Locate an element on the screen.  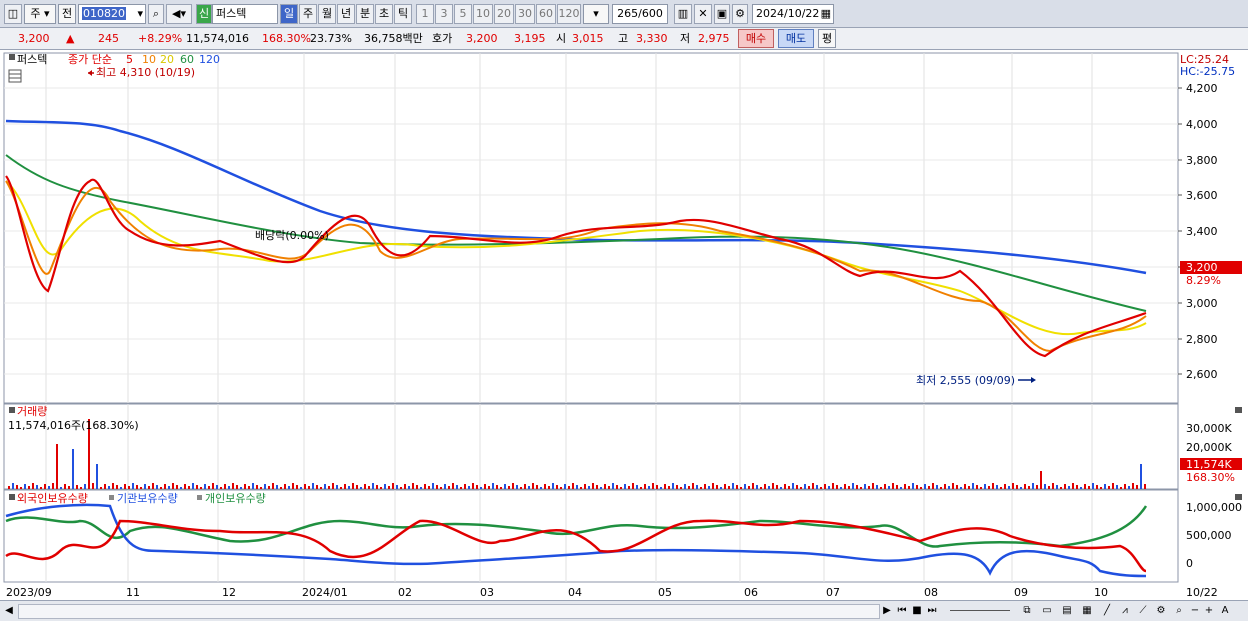
copy-icon: ⧉ is located at coordinates (1027, 610).